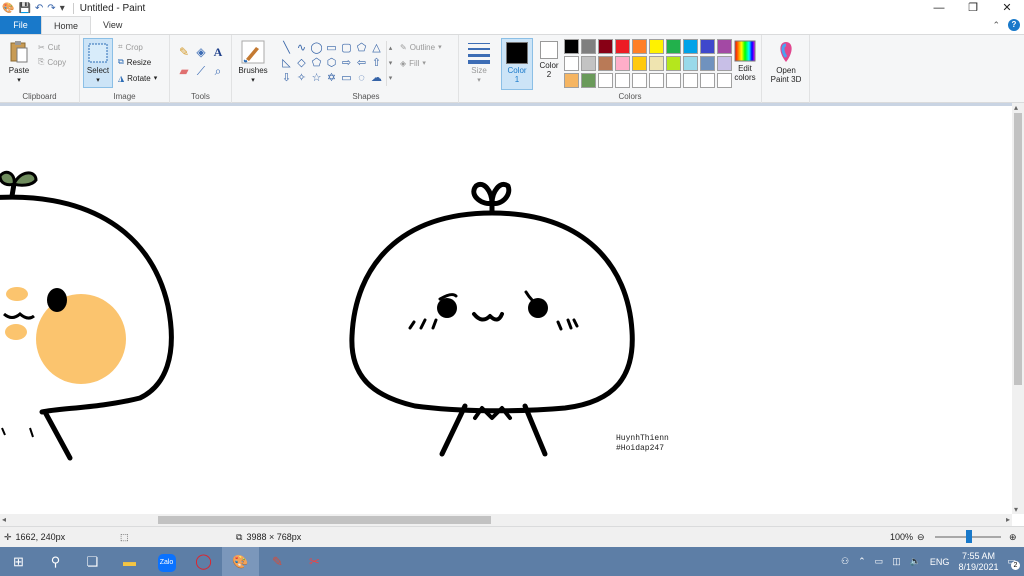 The height and width of the screenshot is (576, 1024). What do you see at coordinates (331, 48) in the screenshot?
I see `rectangle-shape-icon: ▭` at bounding box center [331, 48].